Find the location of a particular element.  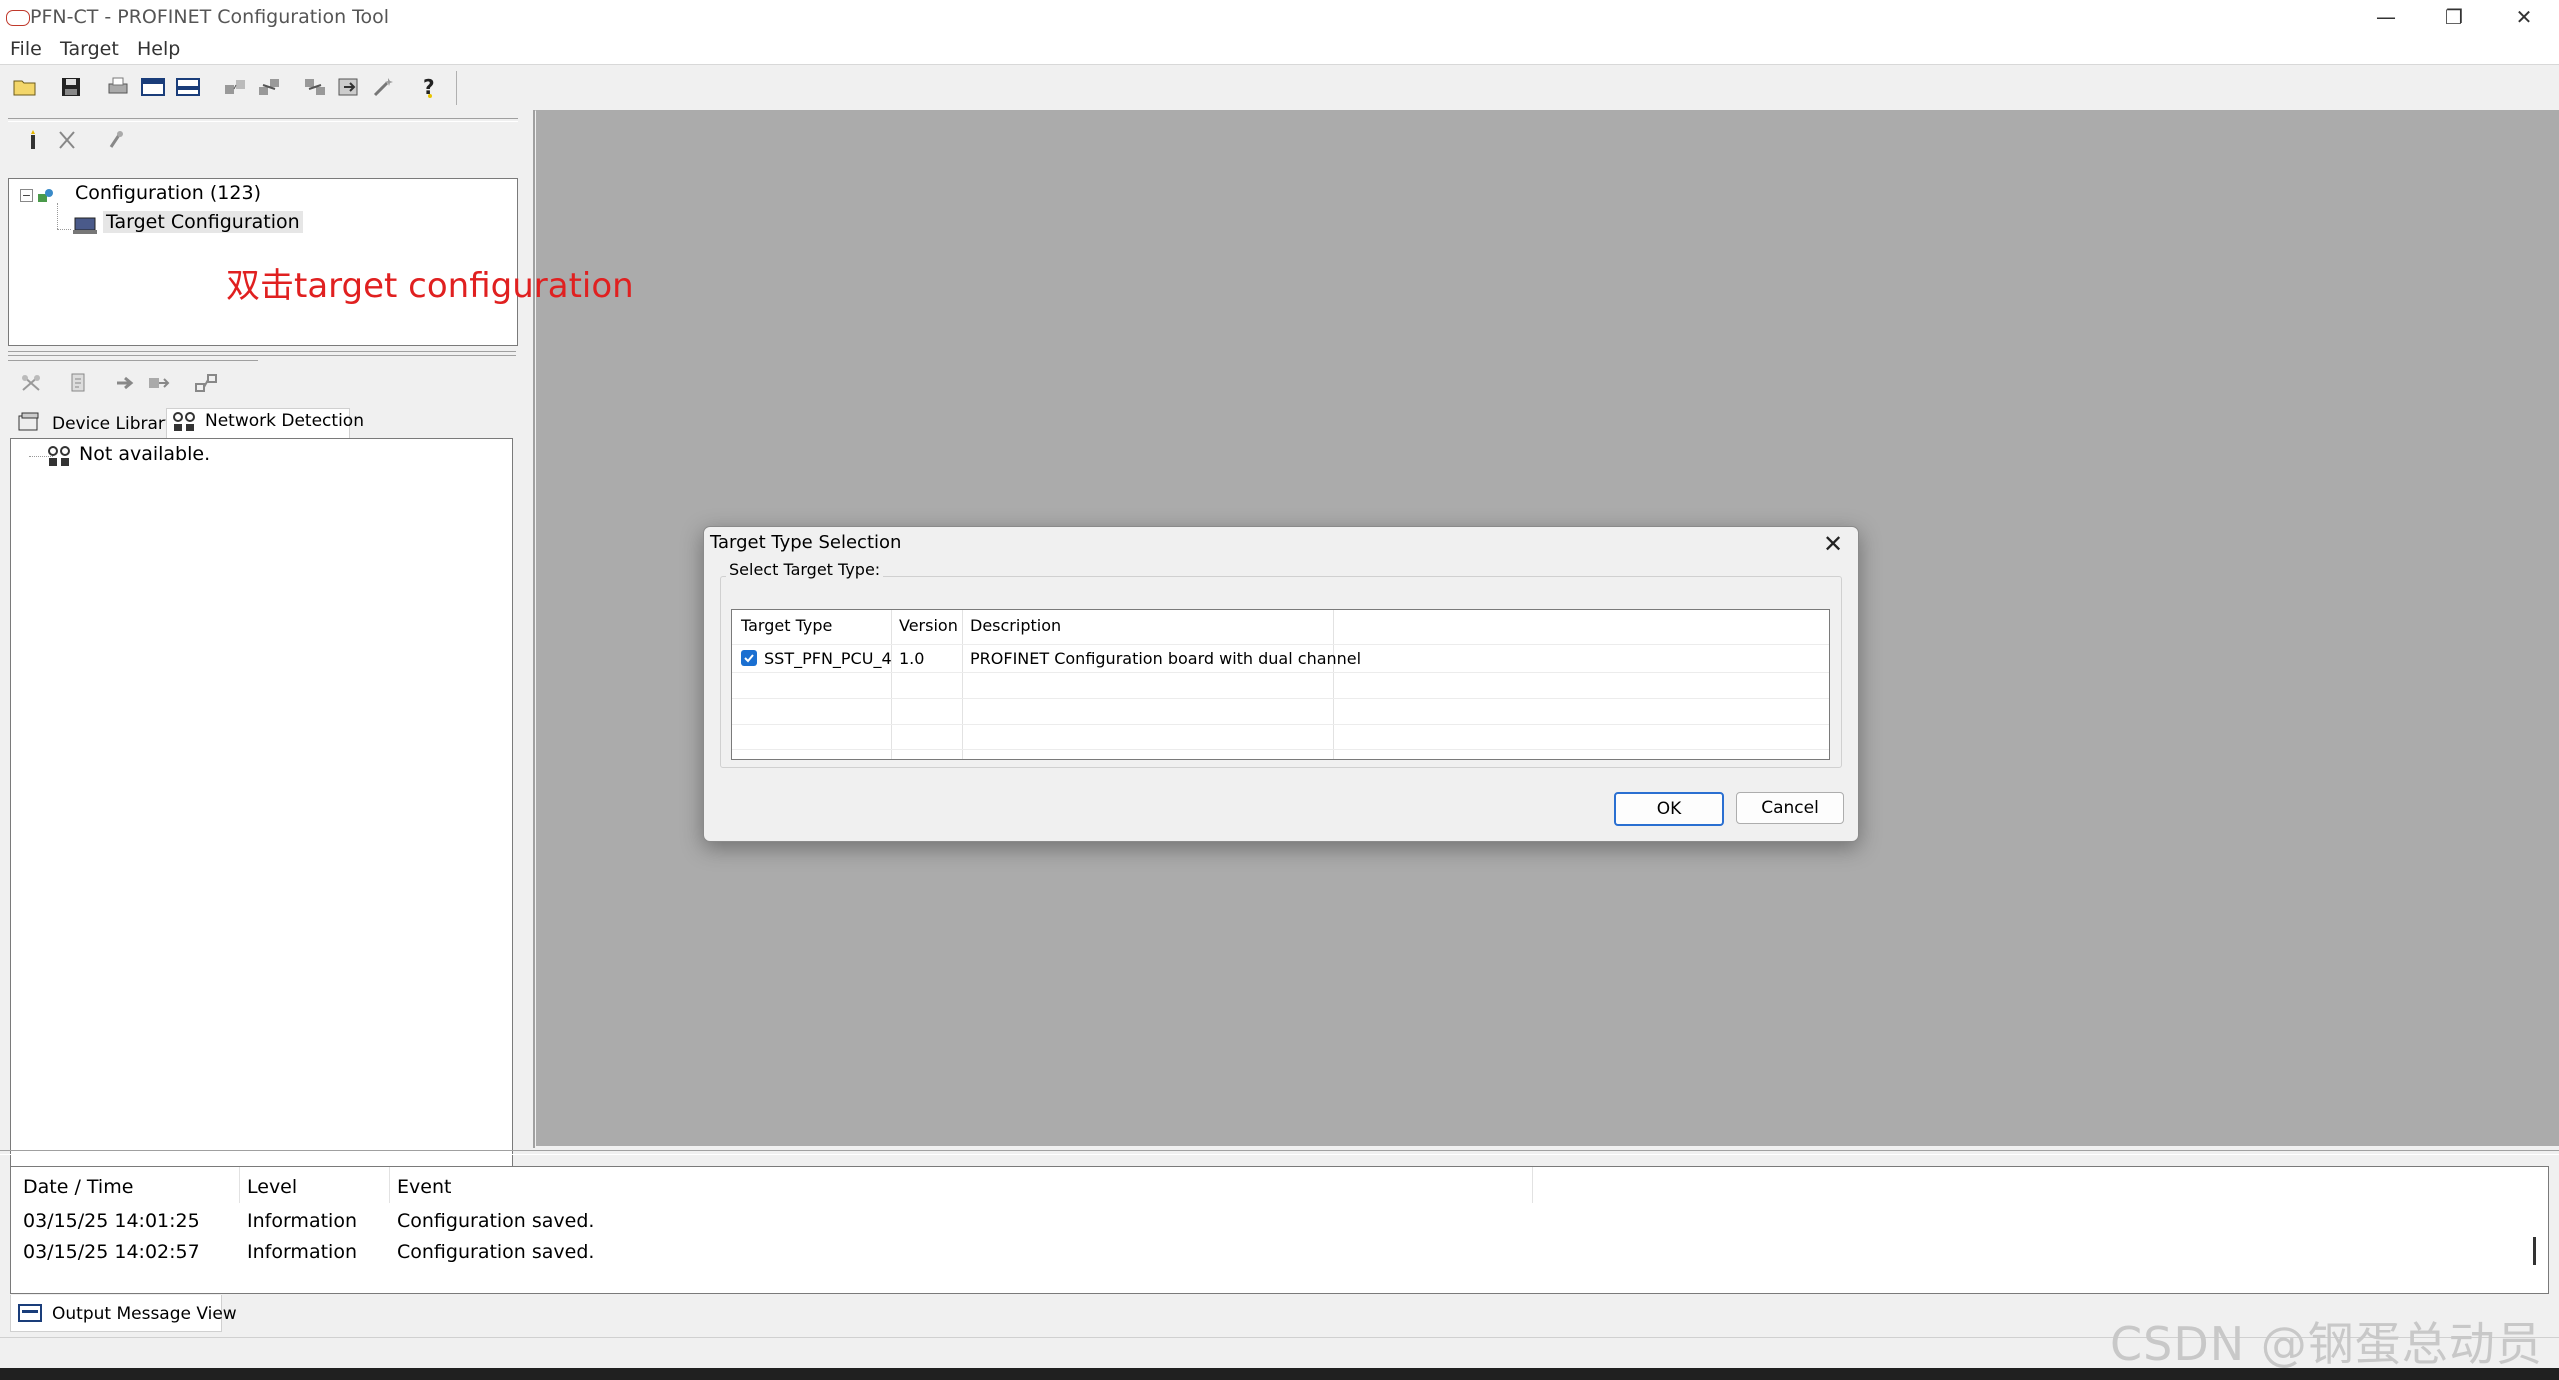

tab-network-detection: Network Detection is located at coordinates (284, 421).